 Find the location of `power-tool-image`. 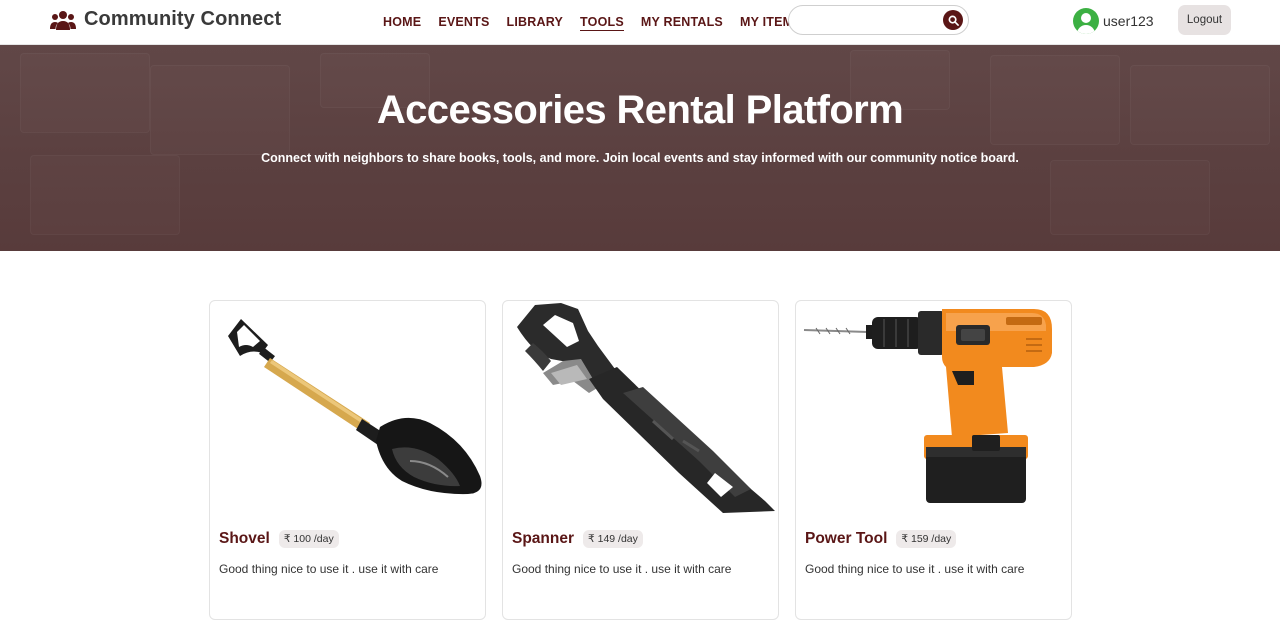

power-tool-image is located at coordinates (927, 406).